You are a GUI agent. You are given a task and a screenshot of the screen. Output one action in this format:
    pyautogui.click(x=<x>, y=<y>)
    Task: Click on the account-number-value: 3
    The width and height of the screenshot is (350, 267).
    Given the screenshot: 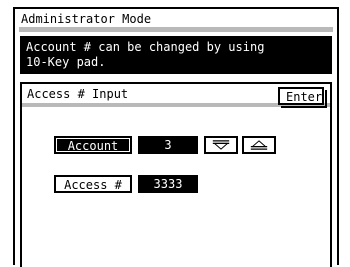 What is the action you would take?
    pyautogui.click(x=168, y=145)
    